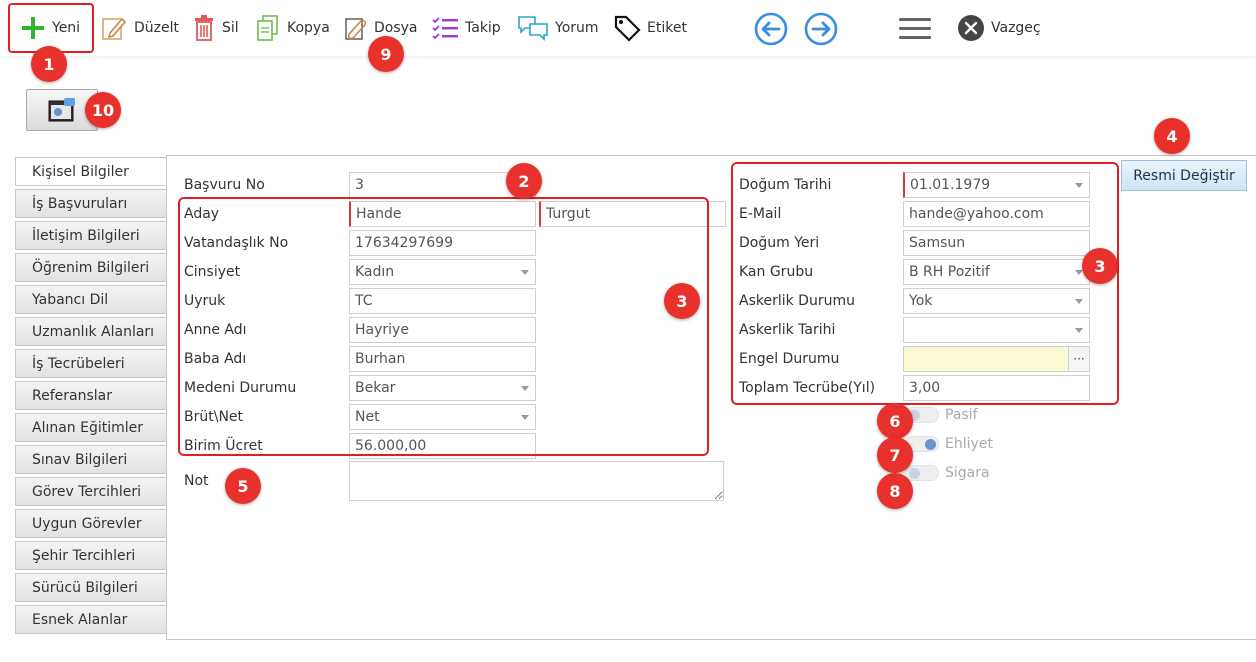 The height and width of the screenshot is (662, 1256). What do you see at coordinates (961, 415) in the screenshot?
I see `passive-toggle-label: Pasif` at bounding box center [961, 415].